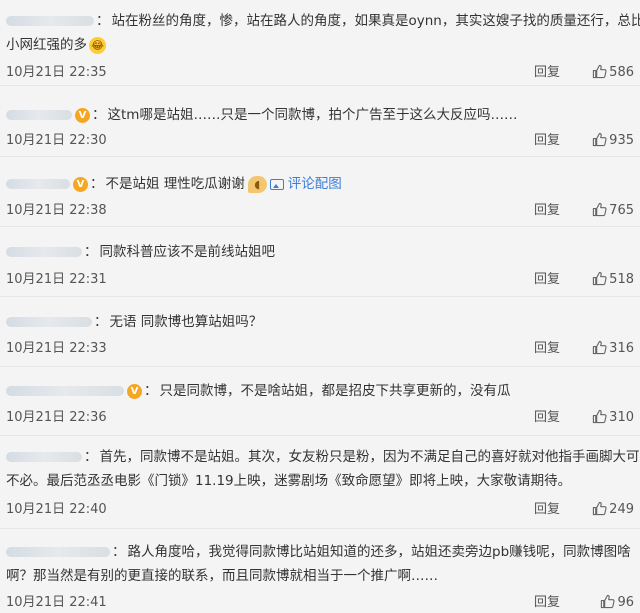 This screenshot has height=613, width=640. What do you see at coordinates (257, 184) in the screenshot?
I see `melon-emoji-icon: ◖` at bounding box center [257, 184].